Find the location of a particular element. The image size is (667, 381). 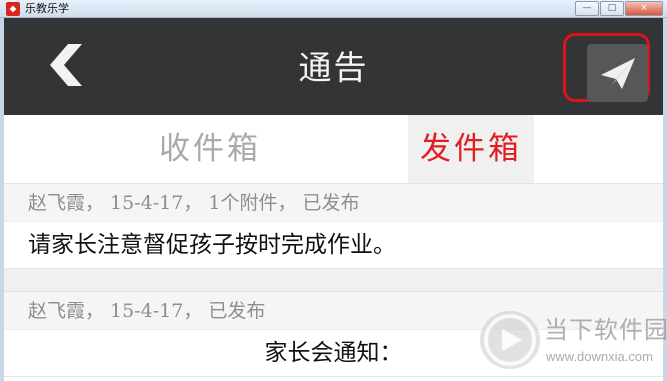

window-titlebar: 乐教乐学 — □ × is located at coordinates (333, 9).